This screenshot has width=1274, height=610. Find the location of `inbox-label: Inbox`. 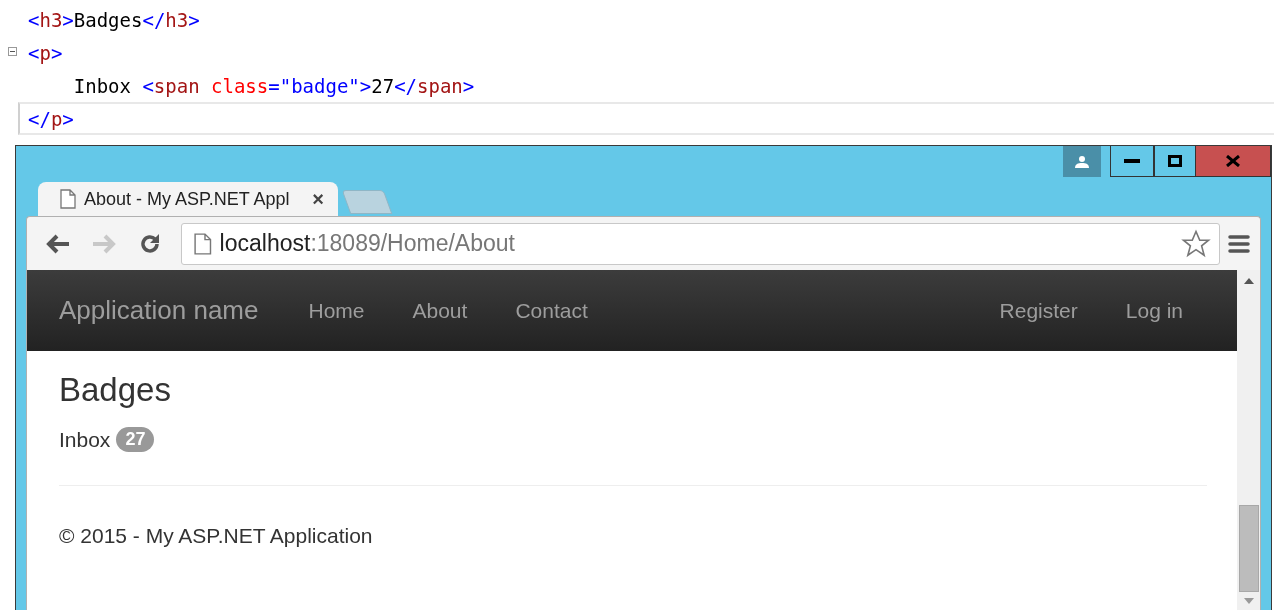

inbox-label: Inbox is located at coordinates (85, 439).